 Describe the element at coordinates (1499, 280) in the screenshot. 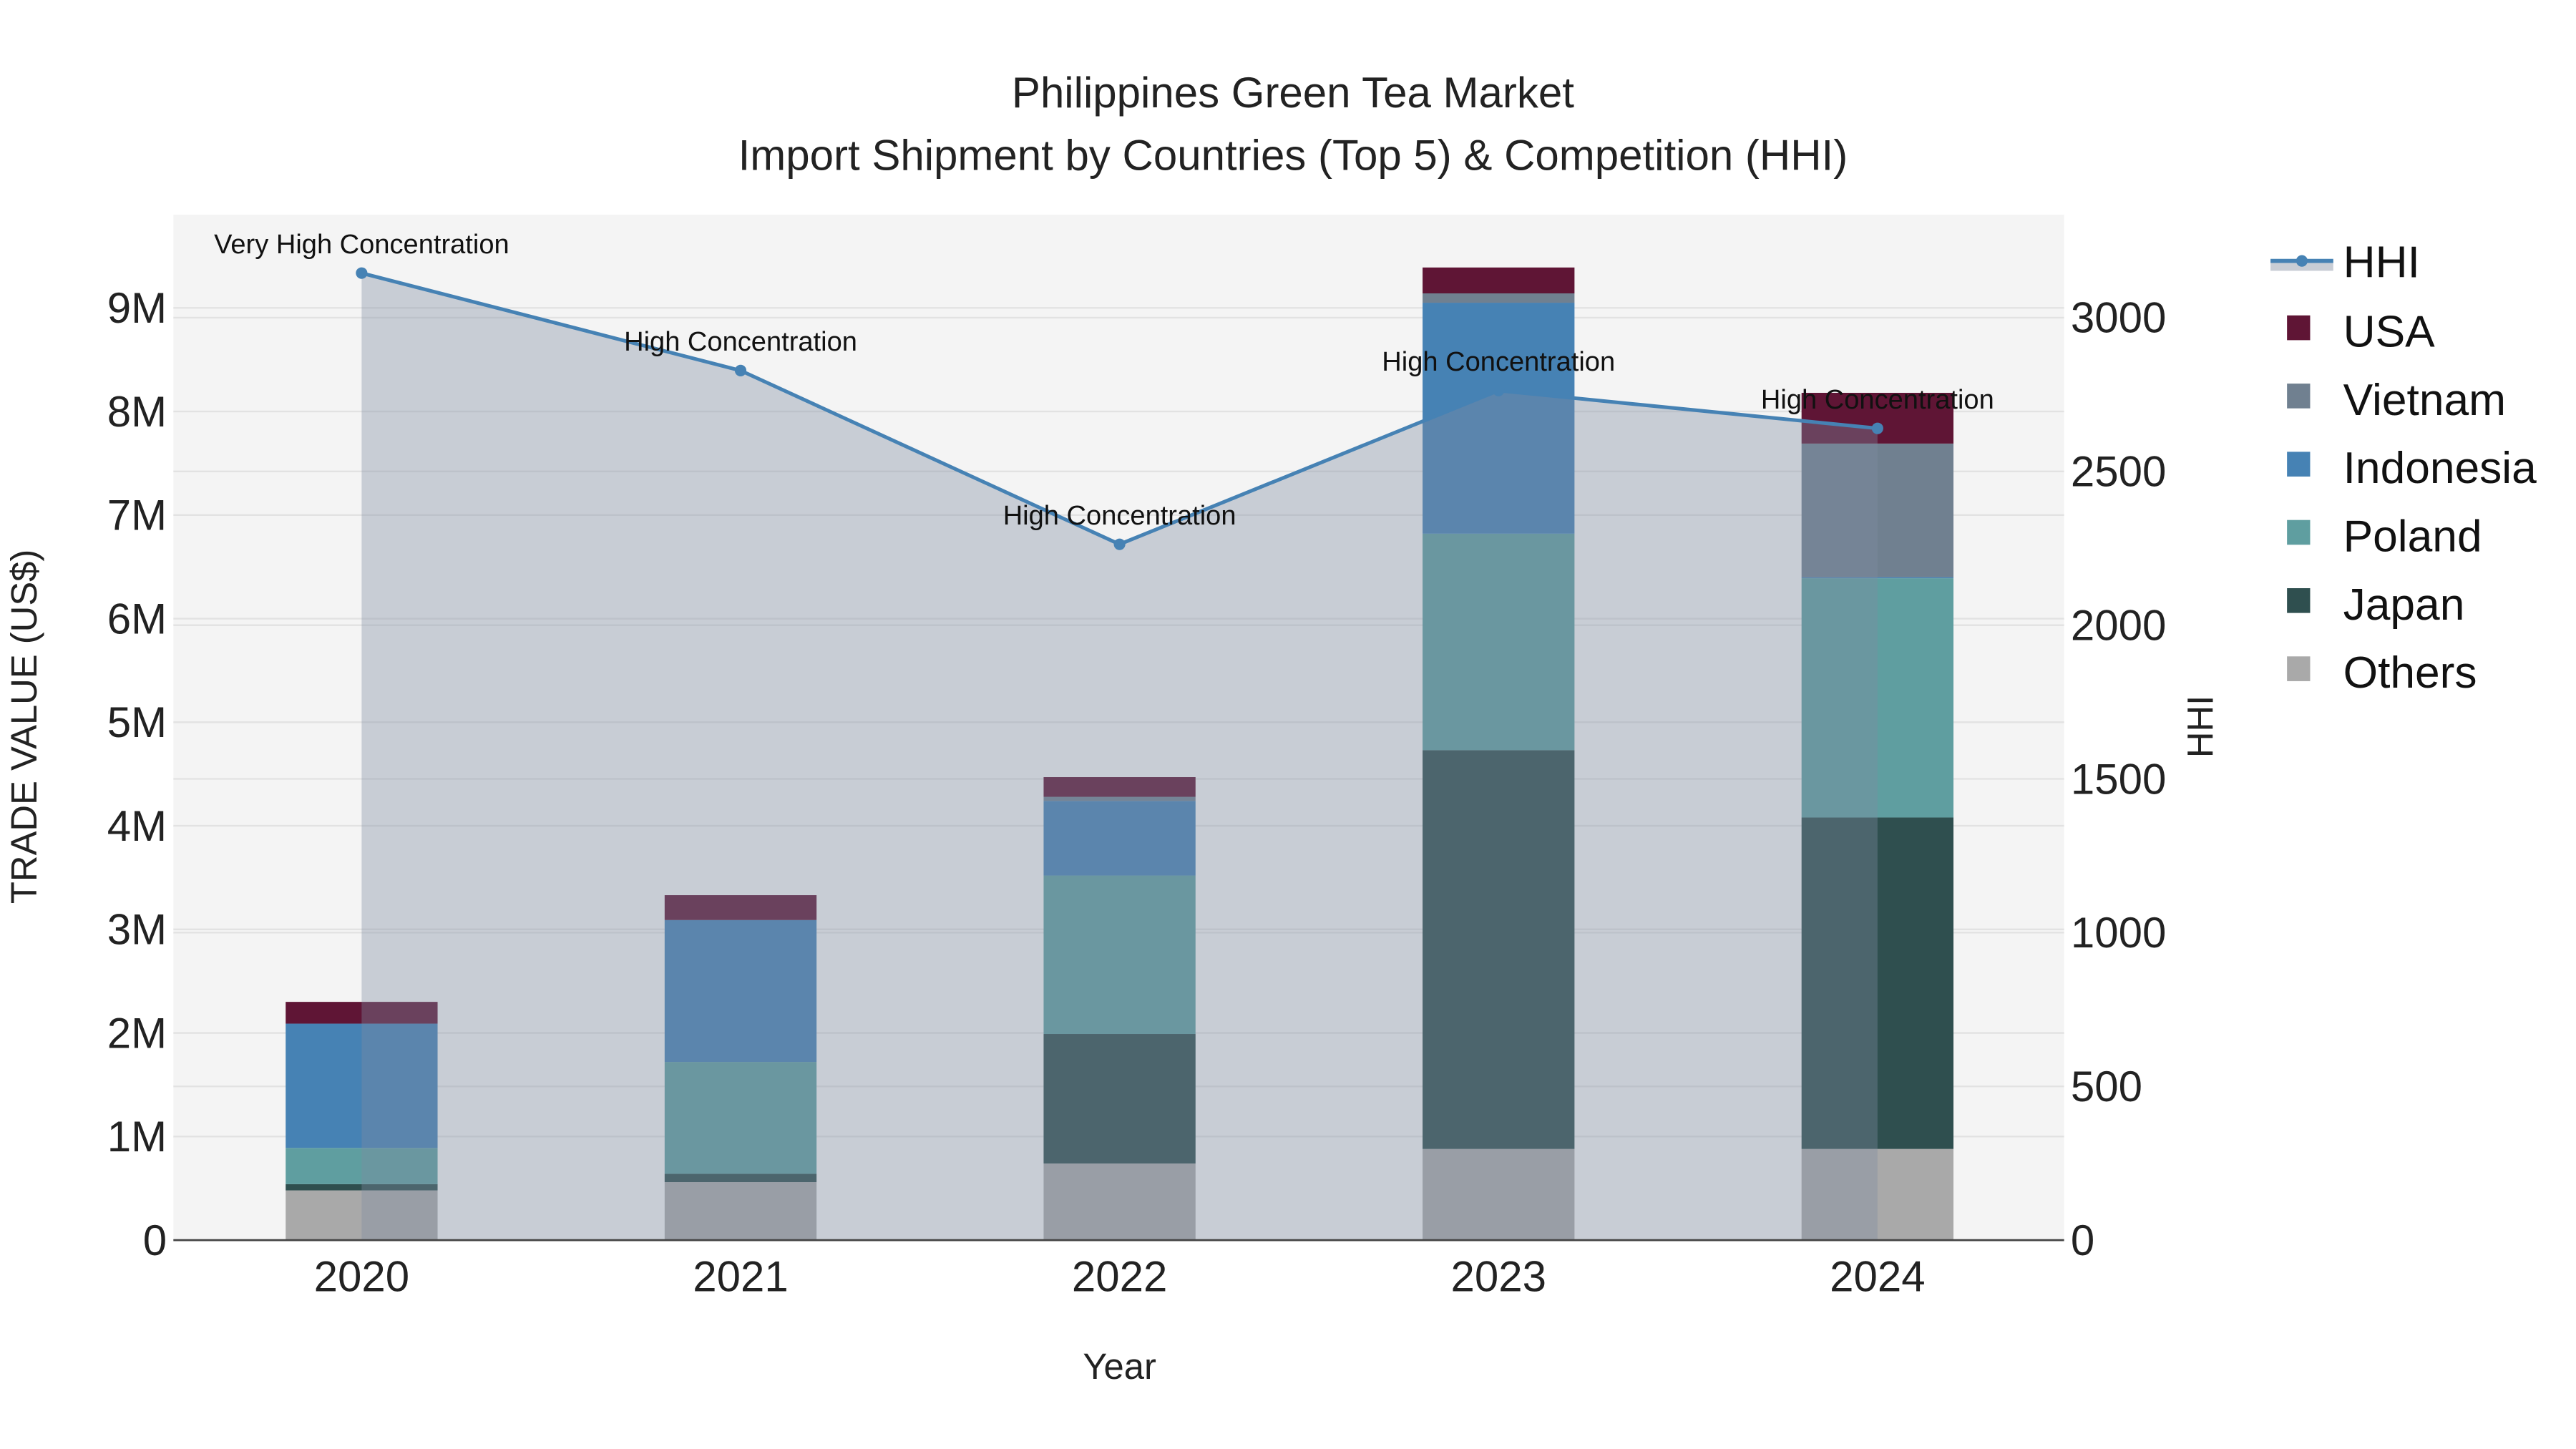

I see `bar-usa-2023` at that location.